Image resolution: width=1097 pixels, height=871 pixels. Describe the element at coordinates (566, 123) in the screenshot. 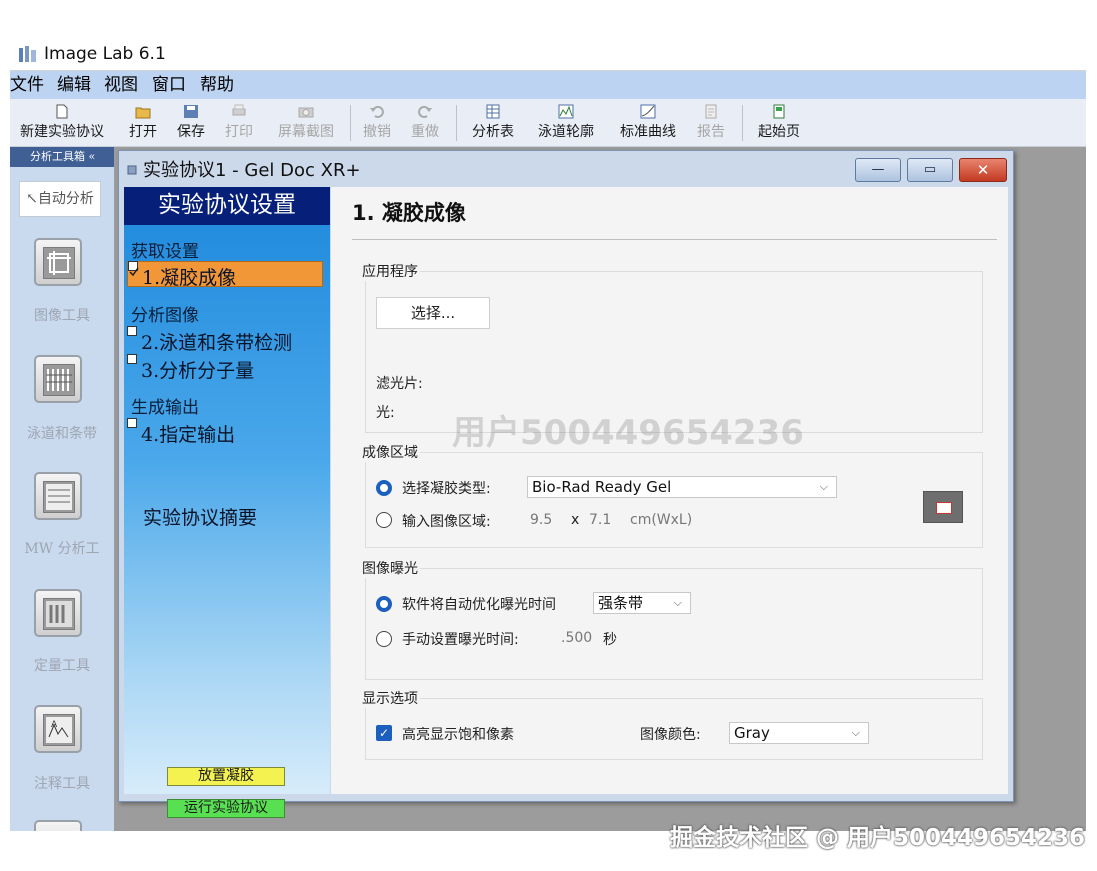

I see `lane-profile-button: 泳道轮廓` at that location.